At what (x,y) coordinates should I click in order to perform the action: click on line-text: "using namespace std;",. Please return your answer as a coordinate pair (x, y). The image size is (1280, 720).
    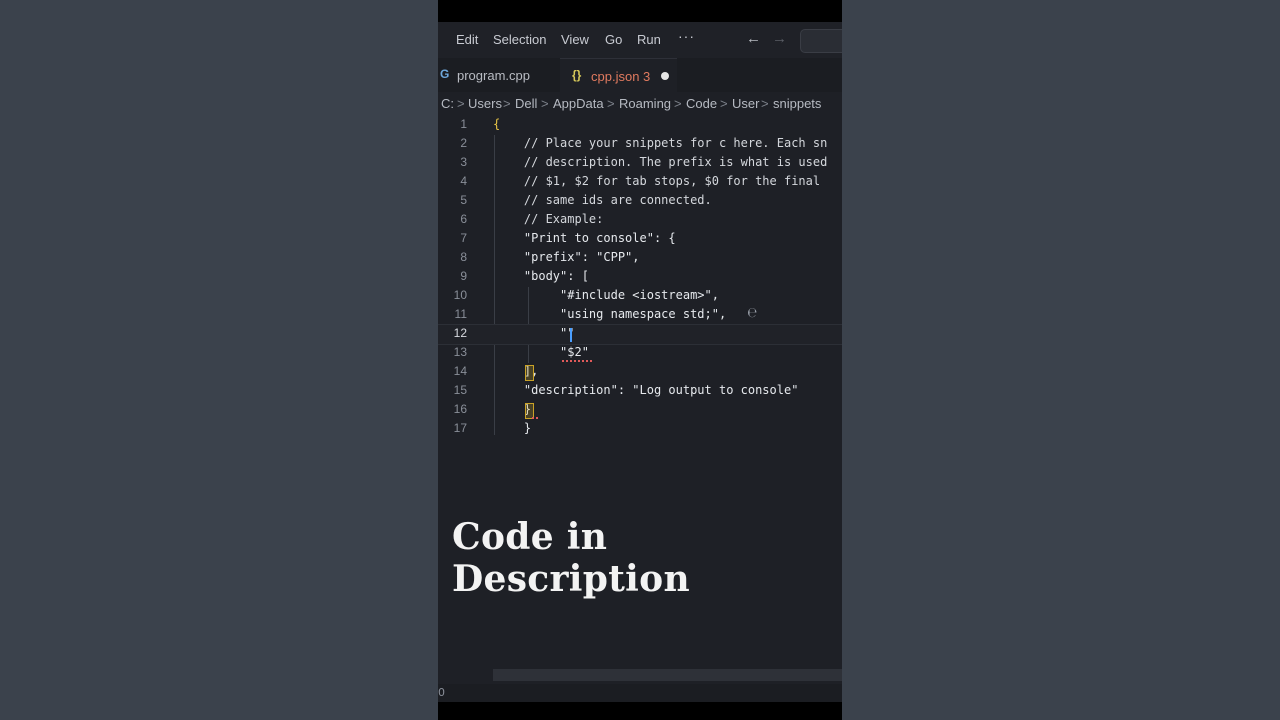
    Looking at the image, I should click on (611, 314).